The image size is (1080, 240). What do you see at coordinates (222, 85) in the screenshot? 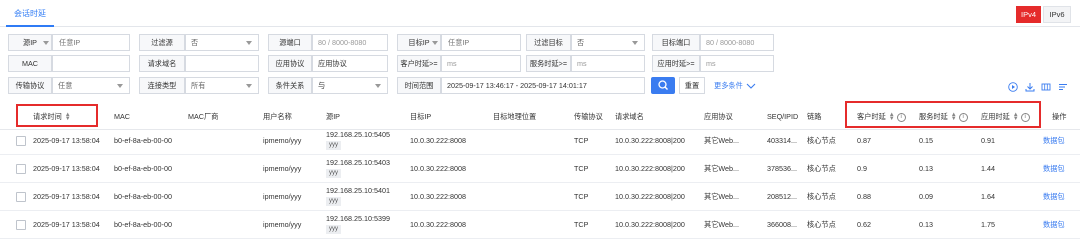
I see `conn-type-select: 所有` at bounding box center [222, 85].